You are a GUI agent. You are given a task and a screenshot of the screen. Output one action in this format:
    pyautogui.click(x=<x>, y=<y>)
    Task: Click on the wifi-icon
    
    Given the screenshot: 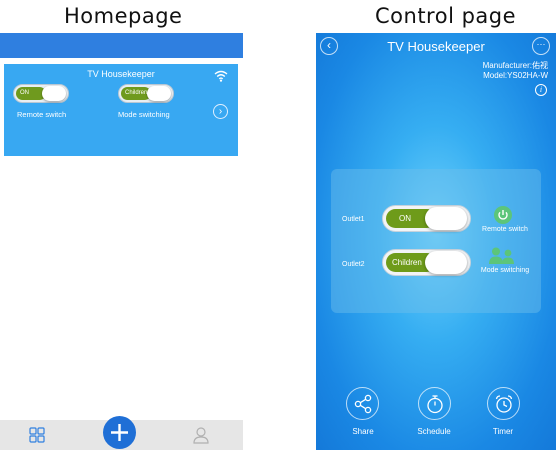 What is the action you would take?
    pyautogui.click(x=221, y=76)
    